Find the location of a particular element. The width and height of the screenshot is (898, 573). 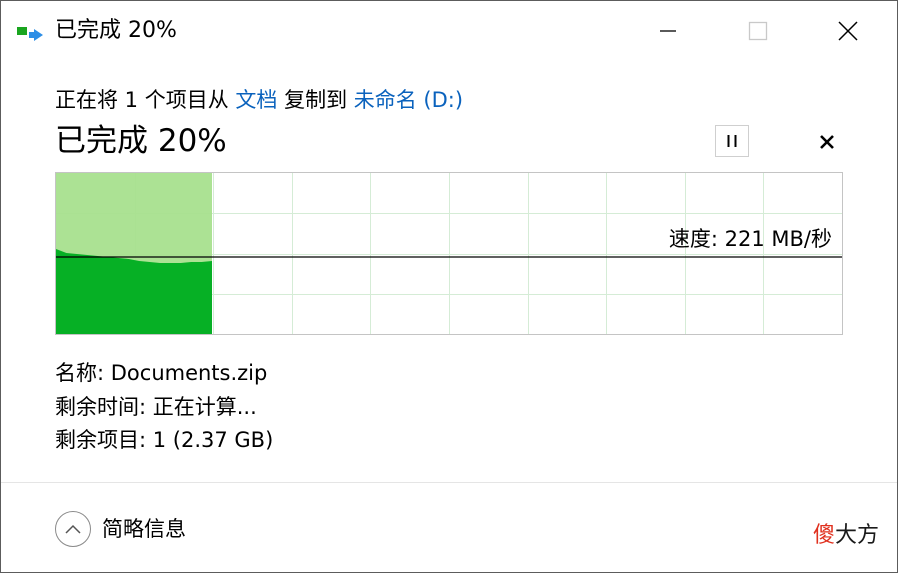

copy-middle: 复制到 is located at coordinates (315, 100).